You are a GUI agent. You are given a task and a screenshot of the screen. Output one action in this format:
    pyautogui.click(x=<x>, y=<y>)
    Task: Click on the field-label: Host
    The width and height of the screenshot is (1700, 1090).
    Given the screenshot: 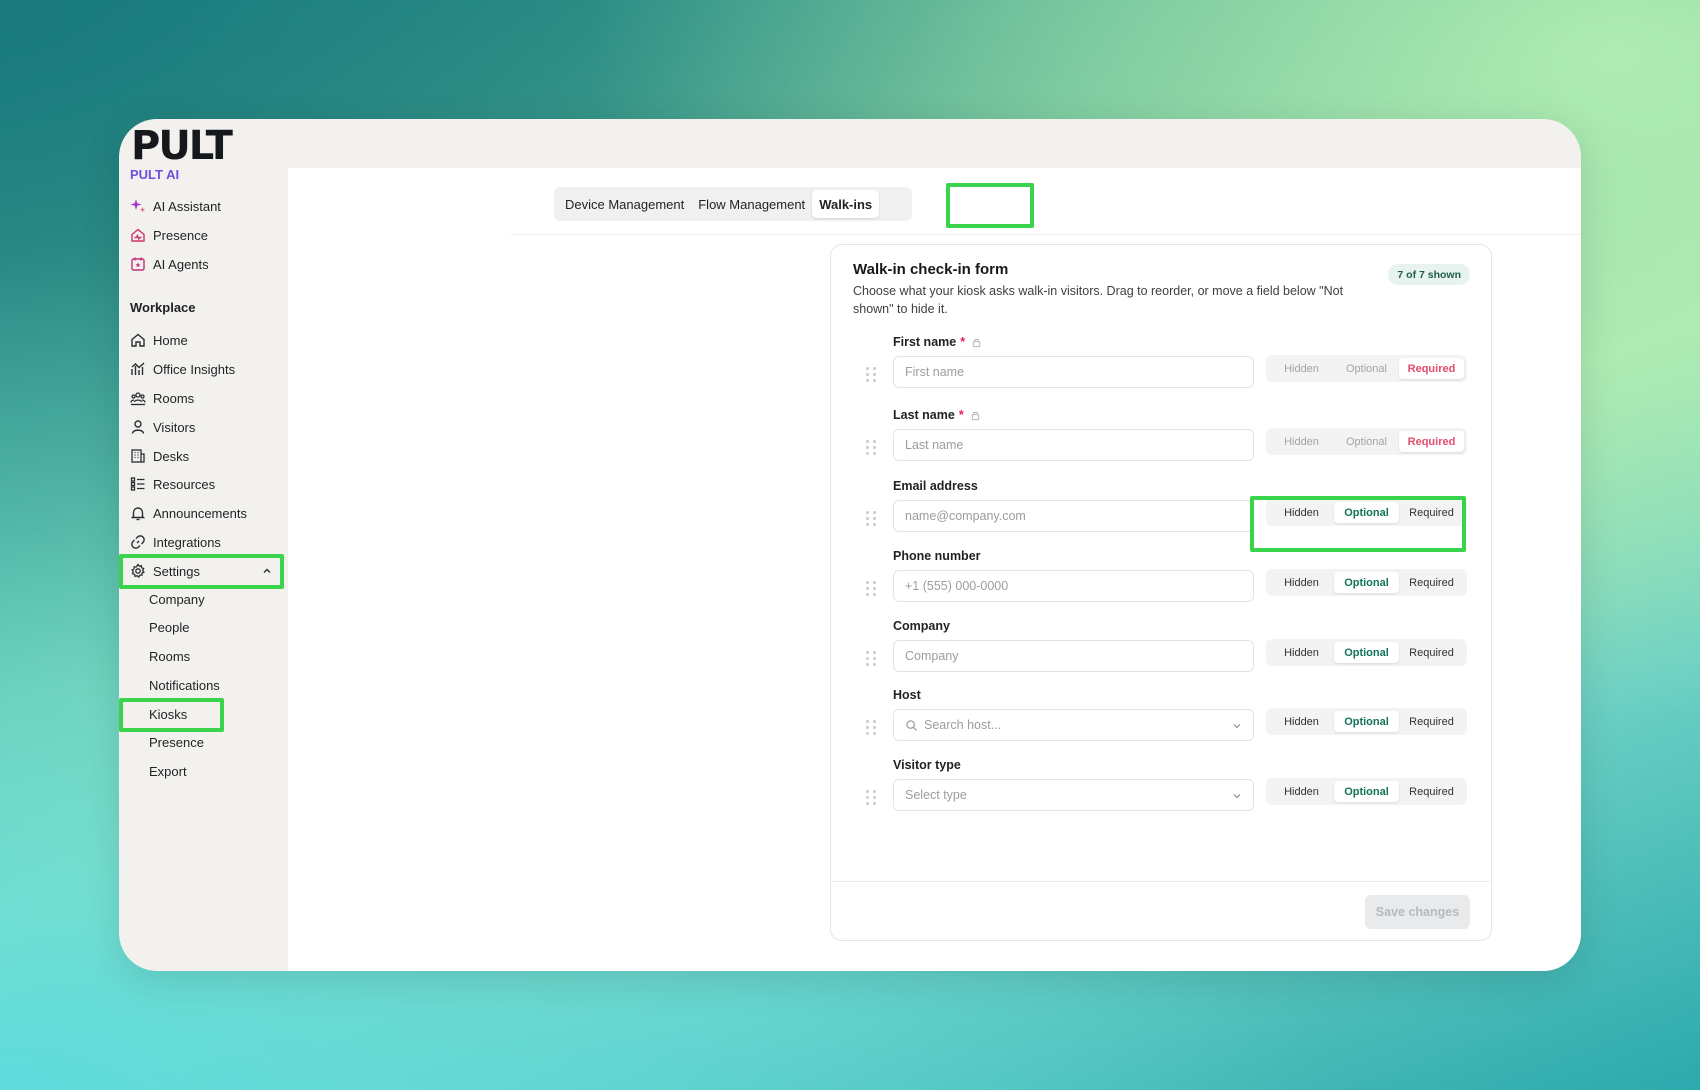 What is the action you would take?
    pyautogui.click(x=907, y=695)
    